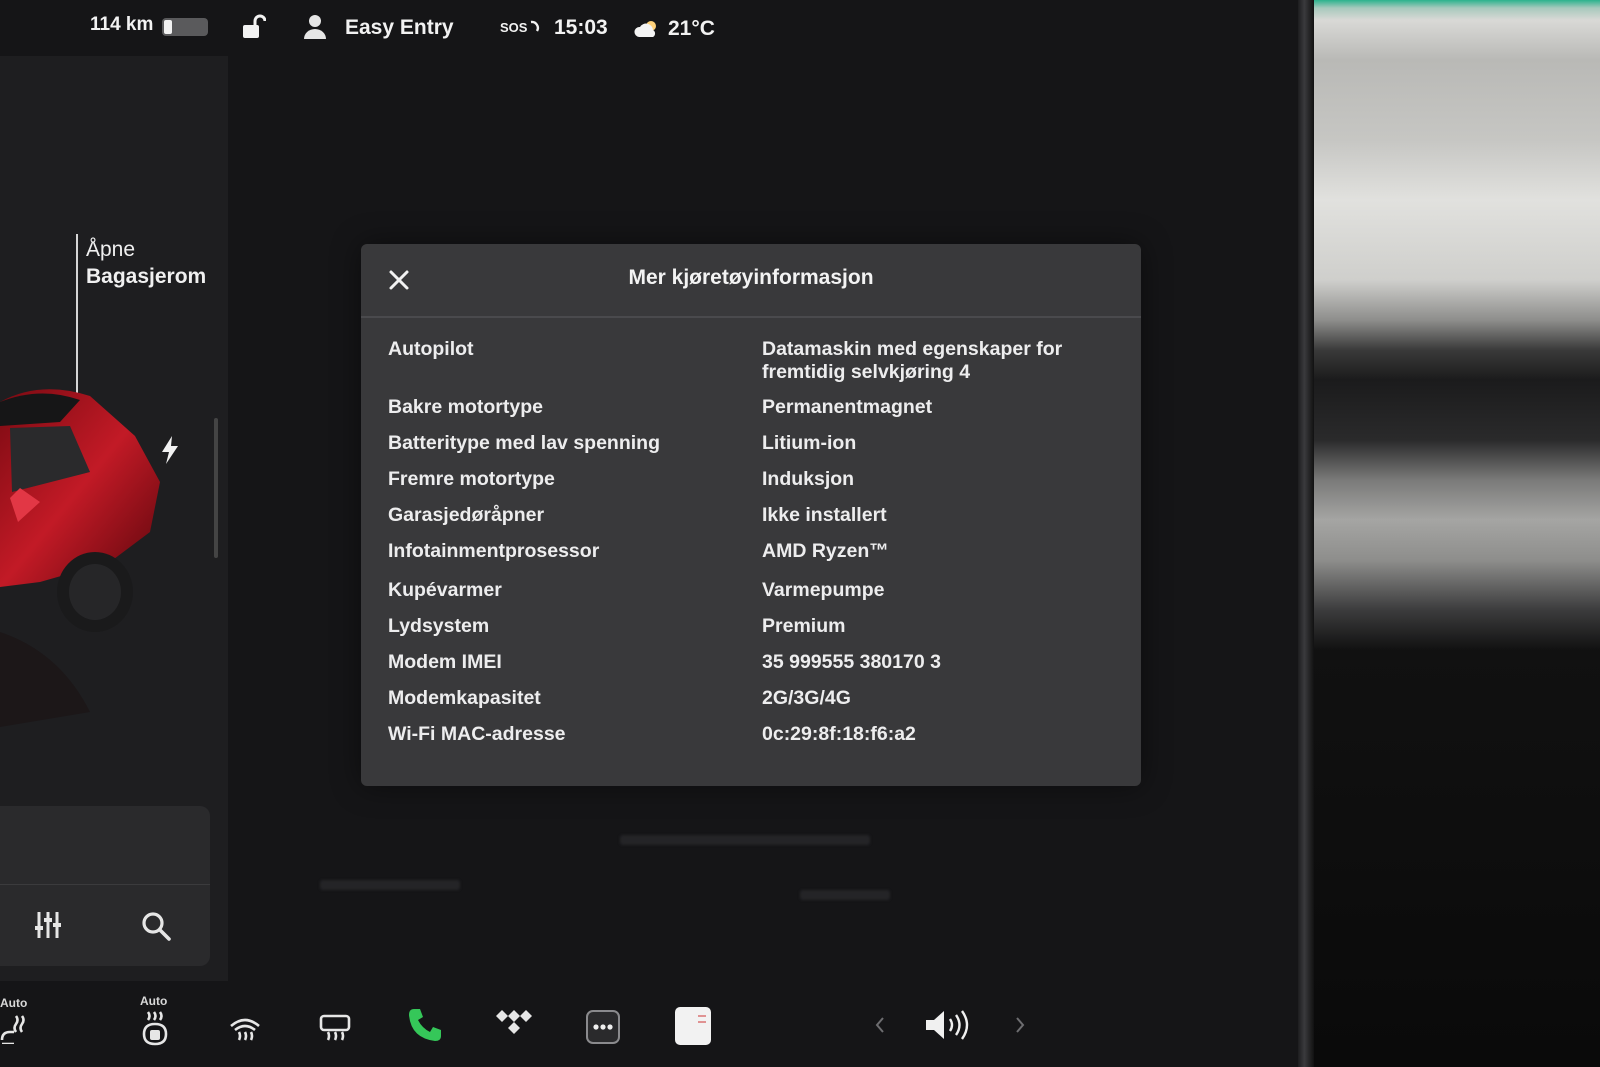  Describe the element at coordinates (439, 626) in the screenshot. I see `info-label: Lydsystem` at that location.